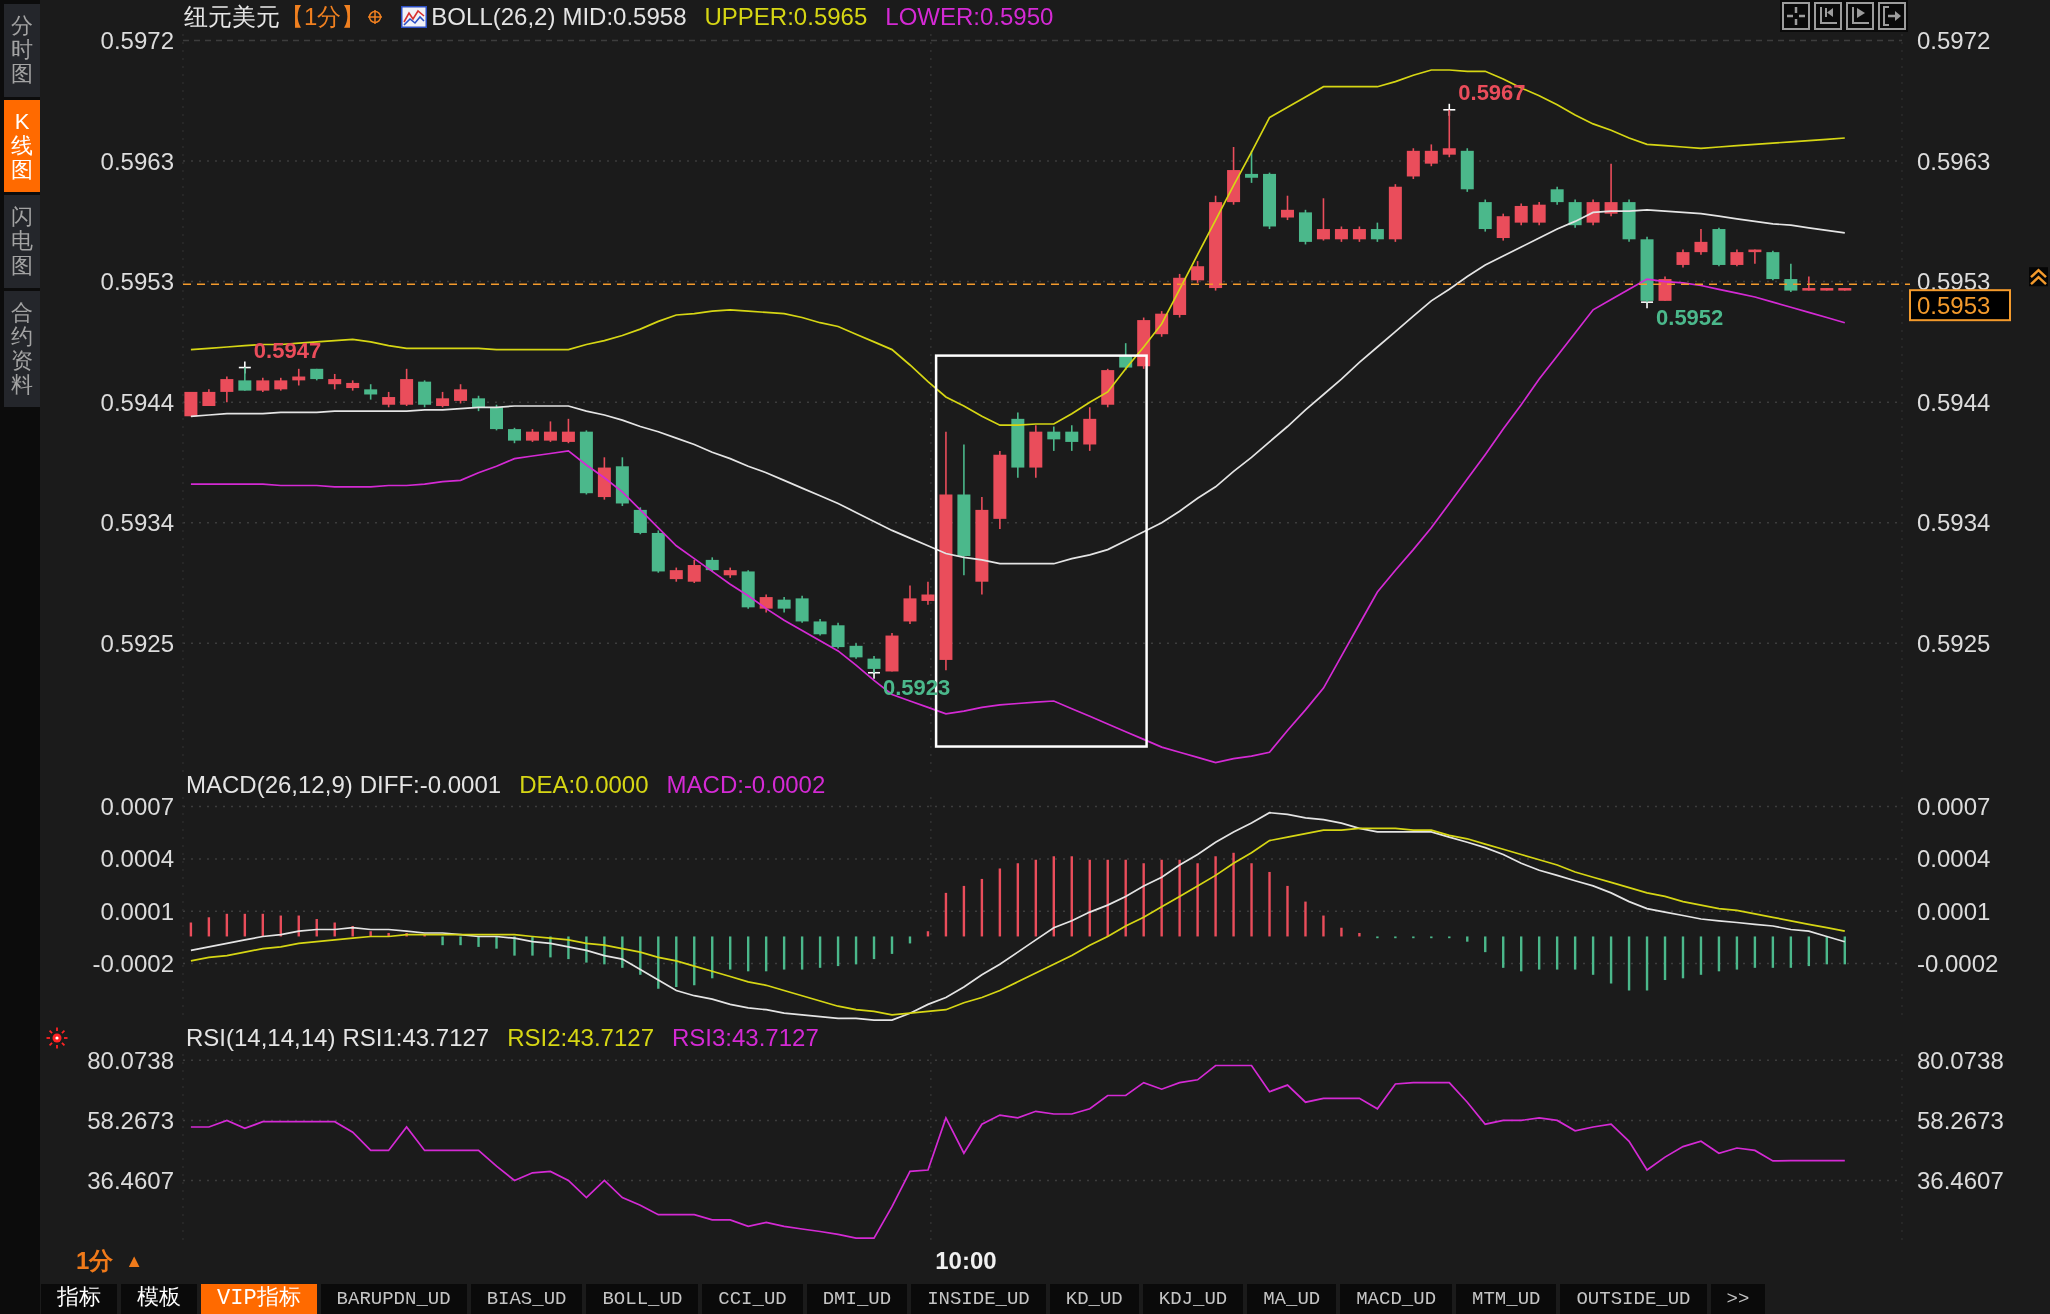  Describe the element at coordinates (752, 1299) in the screenshot. I see `indicator-tab: CCI_UD` at that location.